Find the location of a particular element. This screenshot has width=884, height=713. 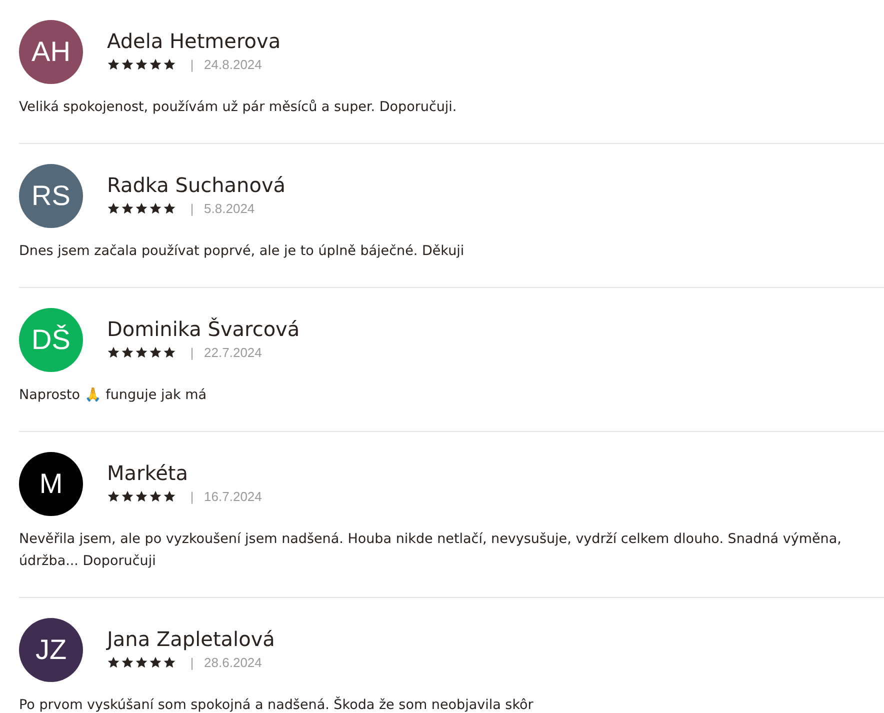

review-text: Naprosto 🙏 funguje jak má is located at coordinates (113, 395).